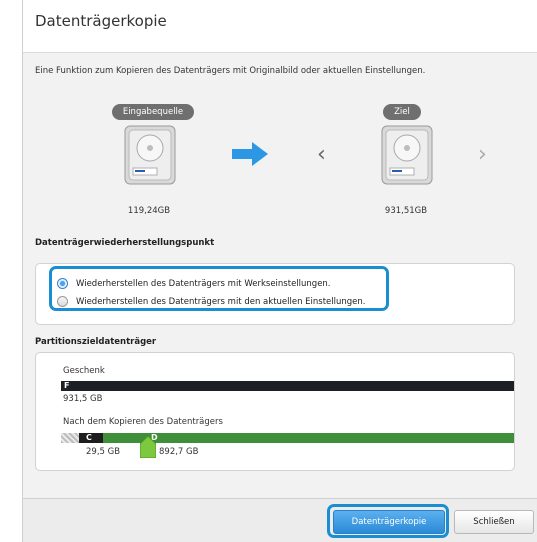  What do you see at coordinates (287, 386) in the screenshot?
I see `current-partition-bar` at bounding box center [287, 386].